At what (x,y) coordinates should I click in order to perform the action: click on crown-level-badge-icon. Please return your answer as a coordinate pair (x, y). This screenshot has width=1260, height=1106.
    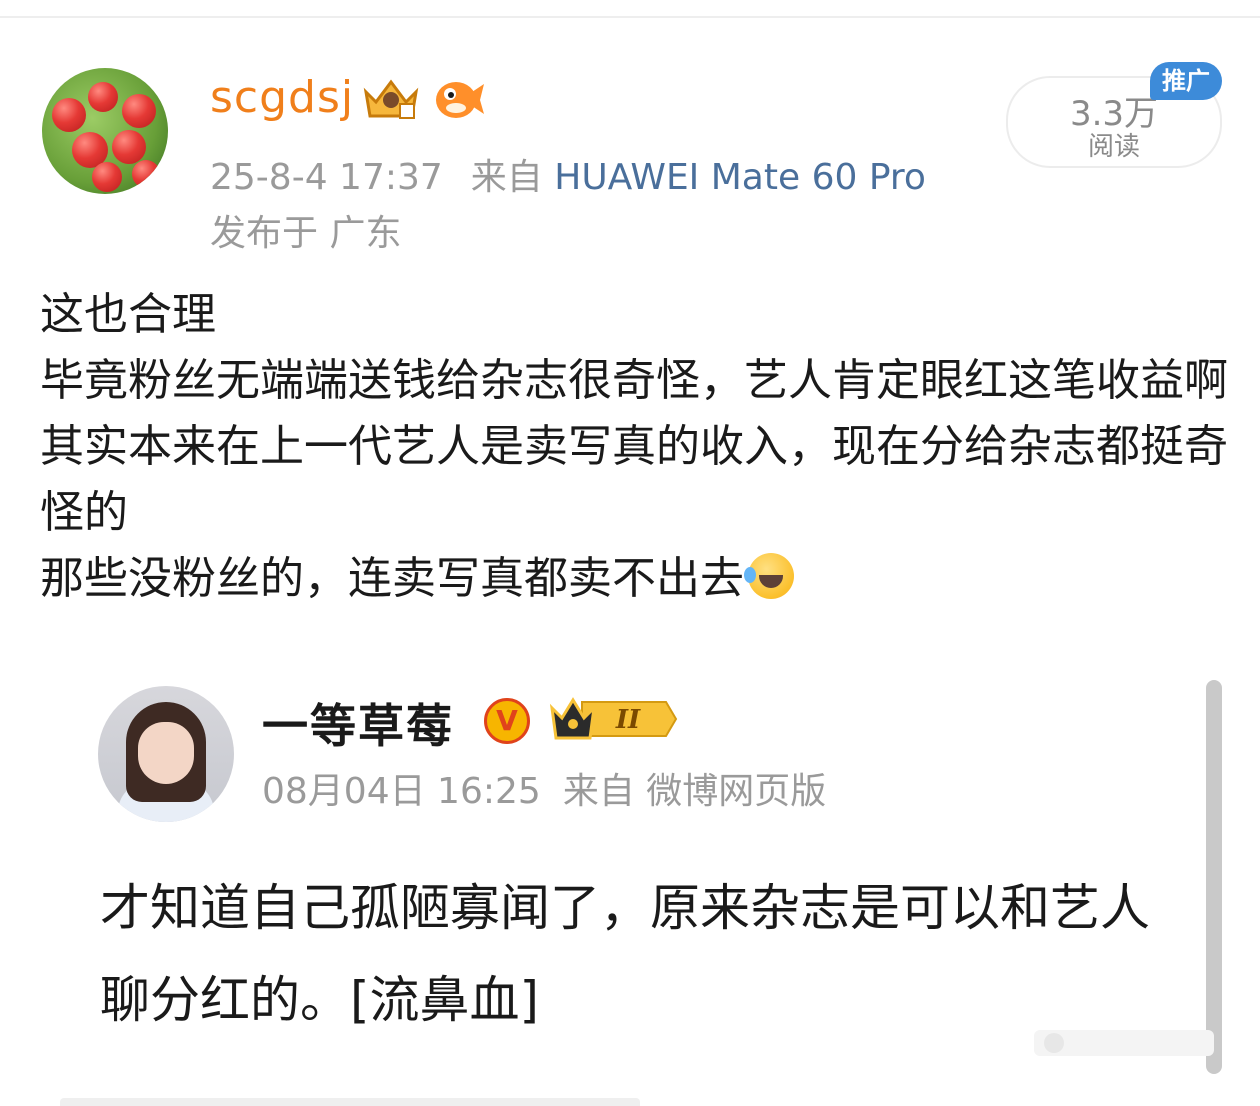
    Looking at the image, I should click on (391, 98).